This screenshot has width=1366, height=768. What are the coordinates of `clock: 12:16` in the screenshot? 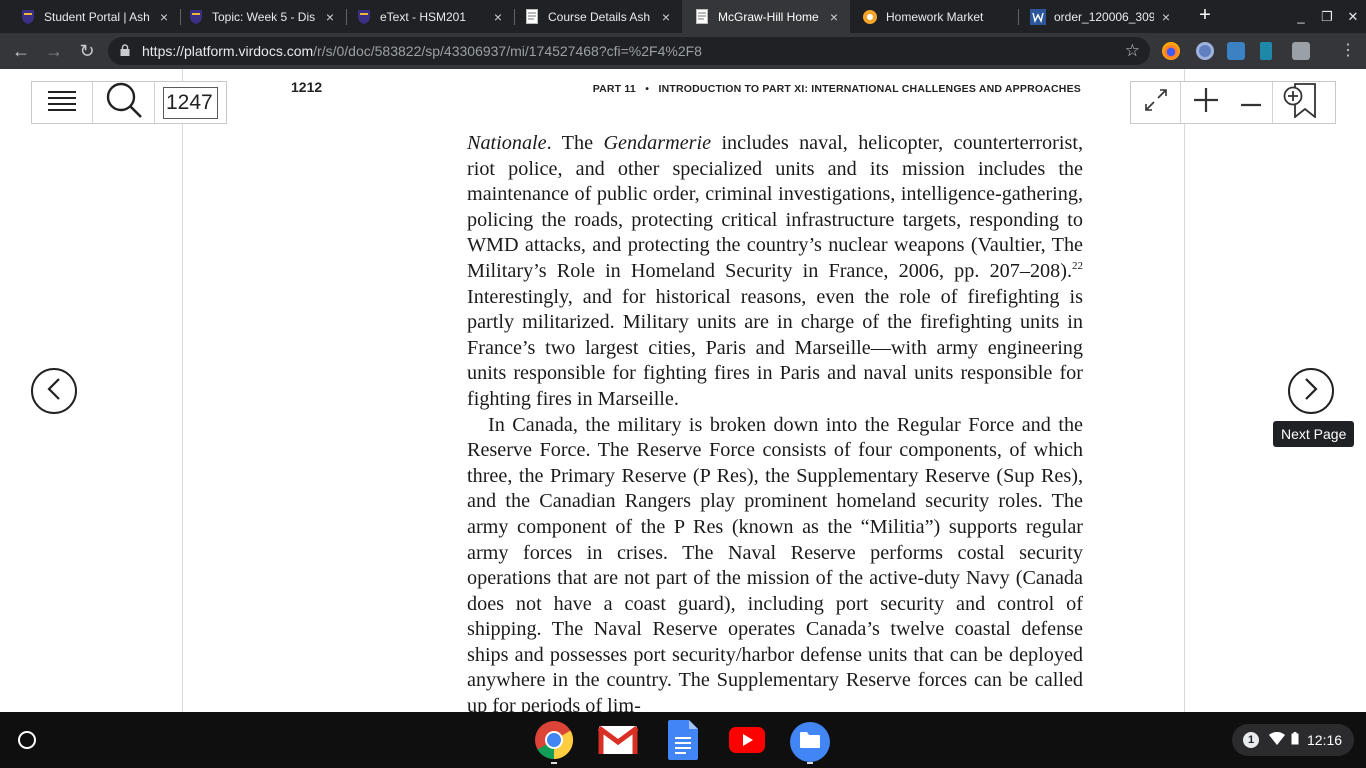 It's located at (1325, 740).